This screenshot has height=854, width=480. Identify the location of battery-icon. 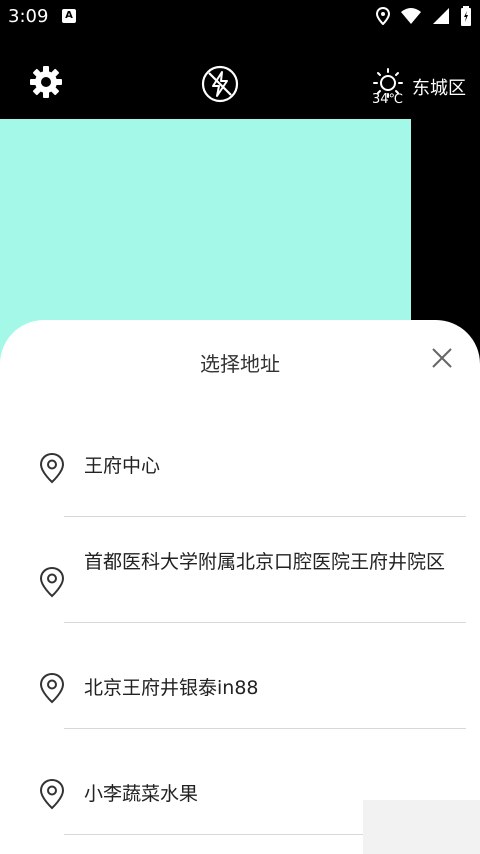
(466, 16).